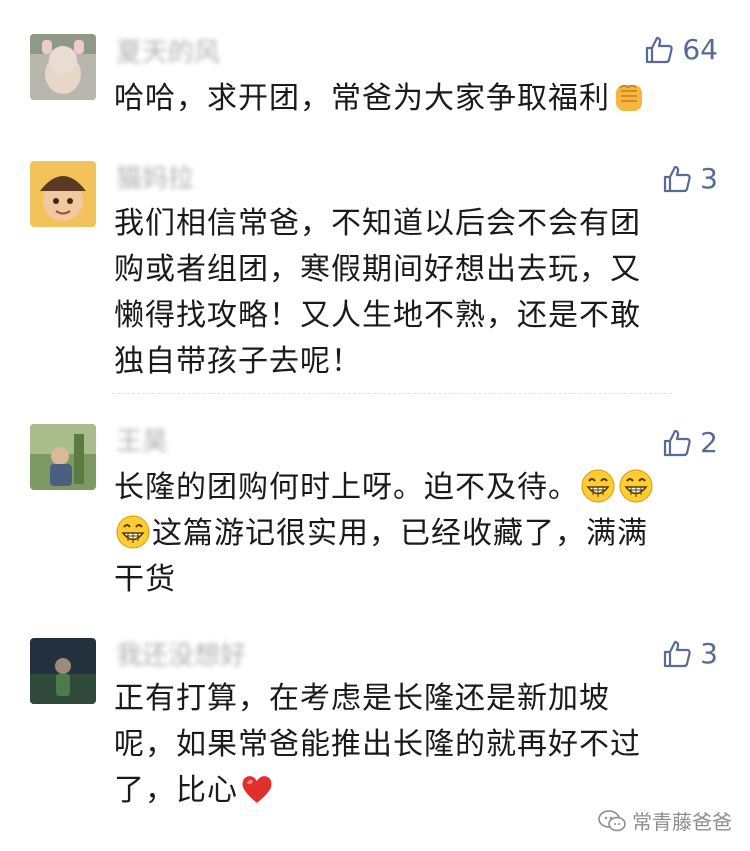  What do you see at coordinates (168, 53) in the screenshot?
I see `username: 夏天的风` at bounding box center [168, 53].